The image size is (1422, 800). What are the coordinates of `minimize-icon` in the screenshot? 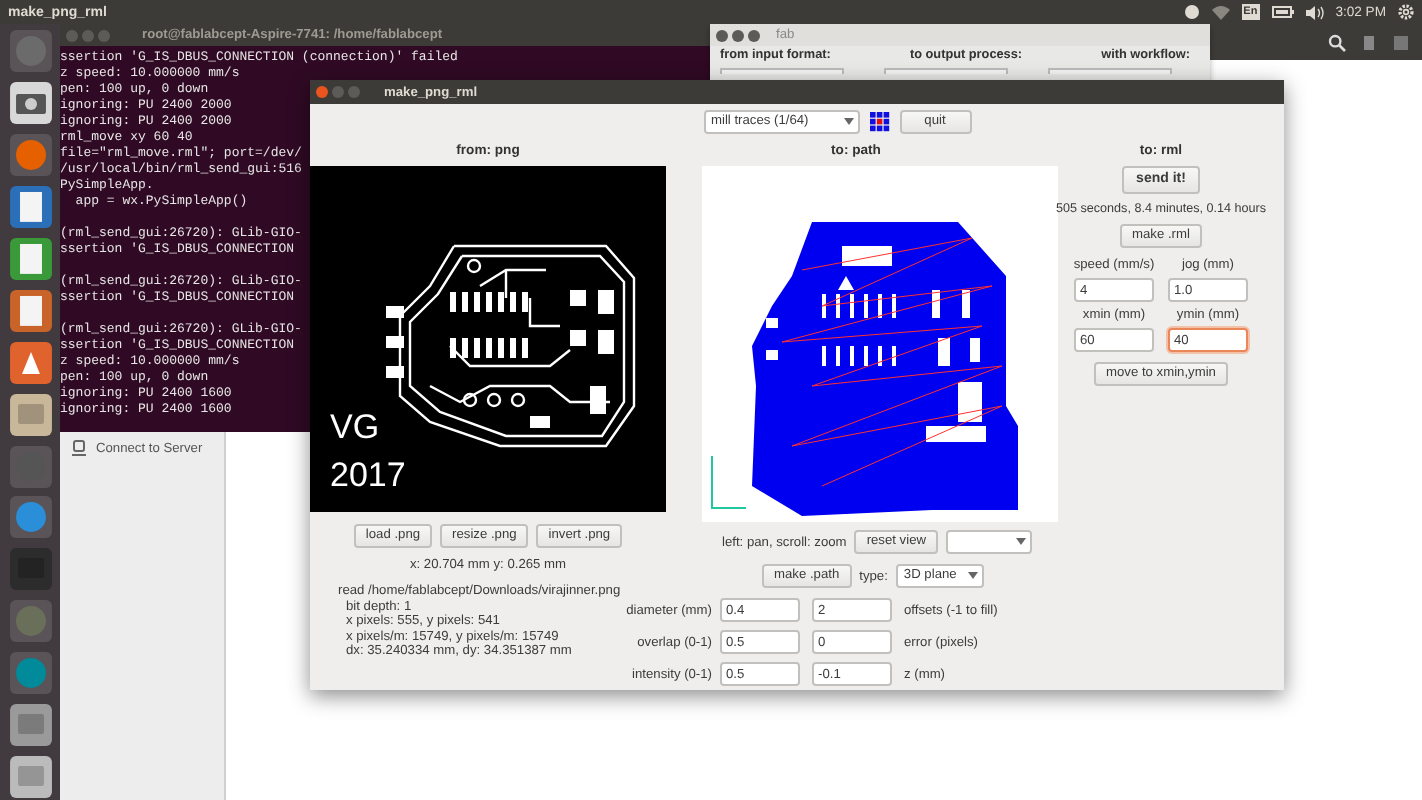 It's located at (738, 35).